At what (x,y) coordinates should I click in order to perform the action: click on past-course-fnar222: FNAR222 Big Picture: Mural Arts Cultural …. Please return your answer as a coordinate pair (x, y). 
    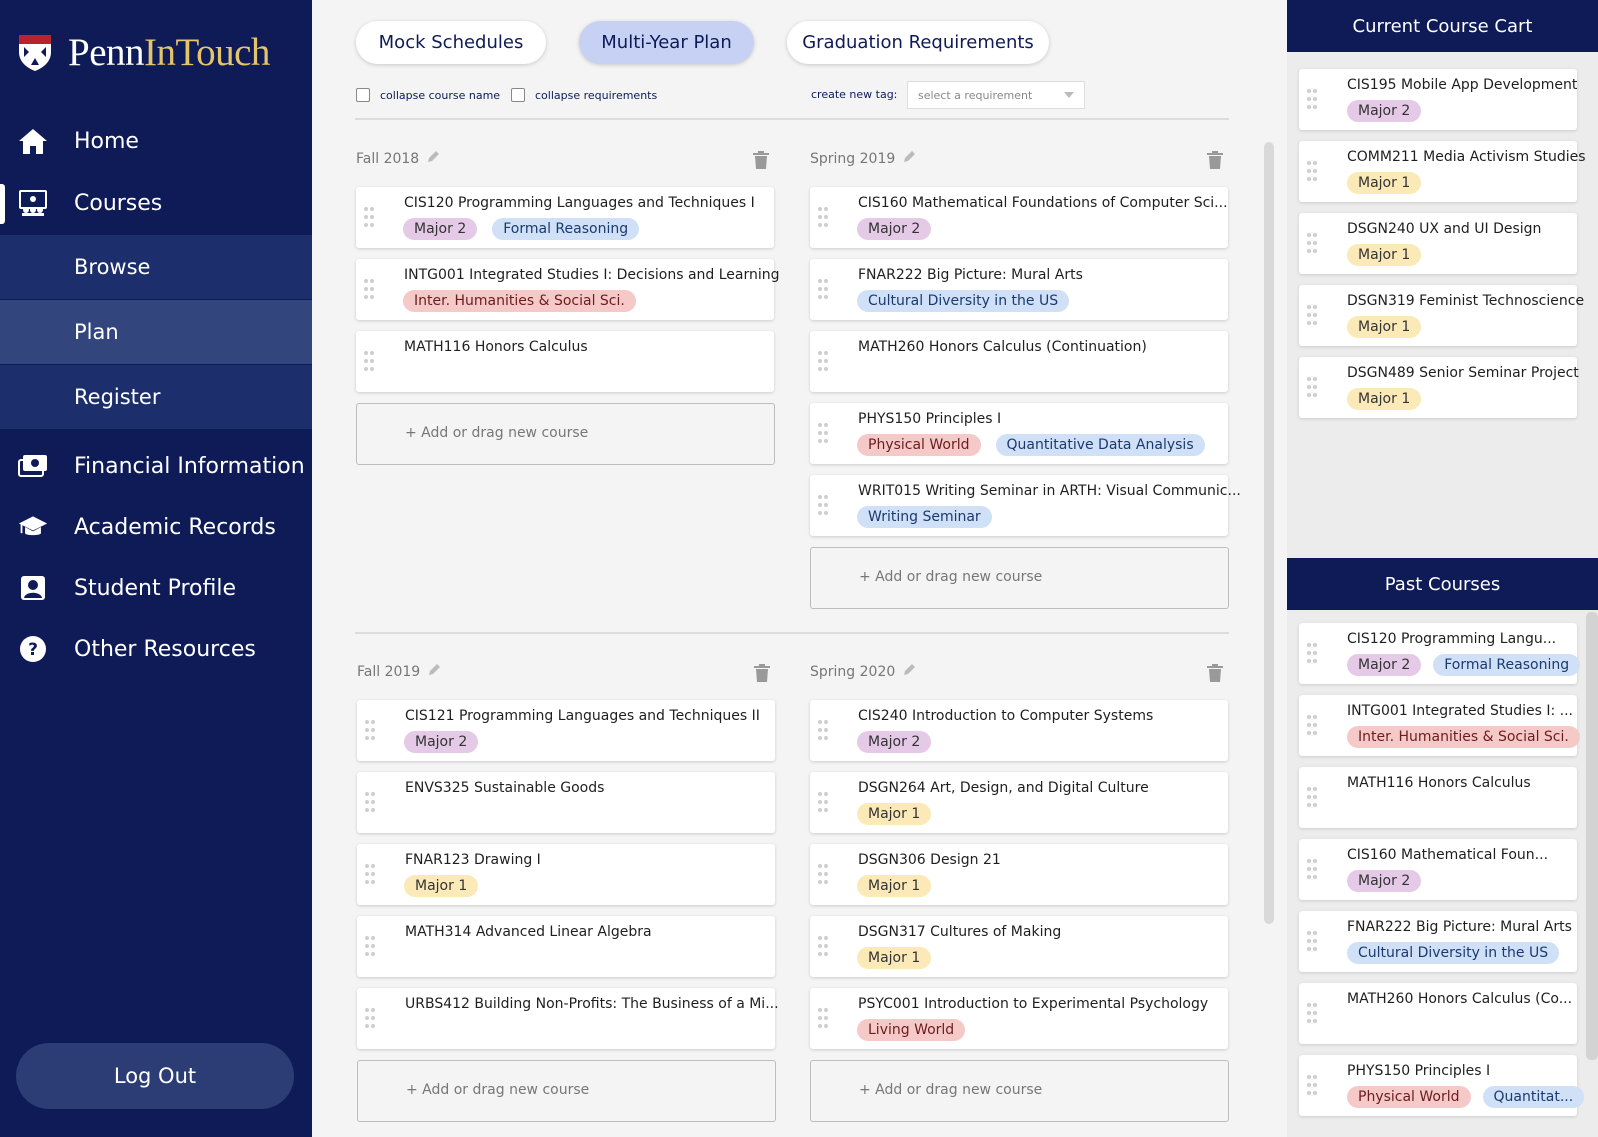
    Looking at the image, I should click on (1438, 941).